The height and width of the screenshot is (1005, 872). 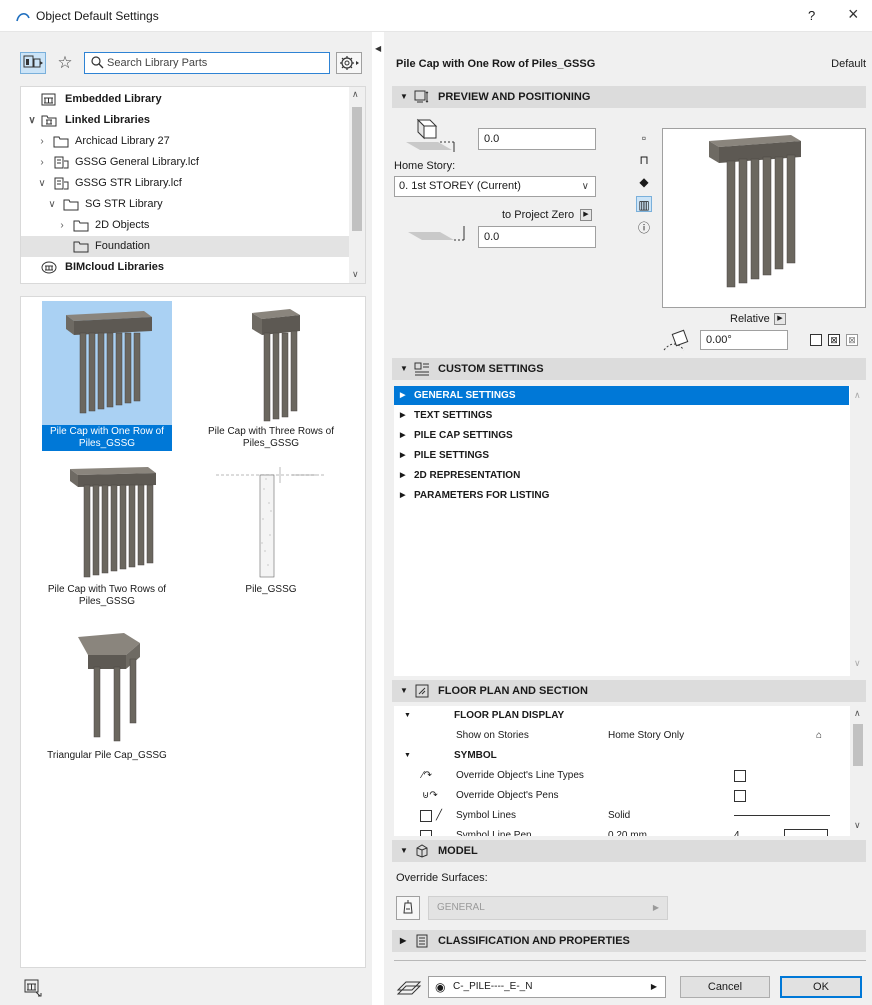 I want to click on custom-item-text-settings: ▶ TEXT SETTINGS, so click(x=621, y=415).